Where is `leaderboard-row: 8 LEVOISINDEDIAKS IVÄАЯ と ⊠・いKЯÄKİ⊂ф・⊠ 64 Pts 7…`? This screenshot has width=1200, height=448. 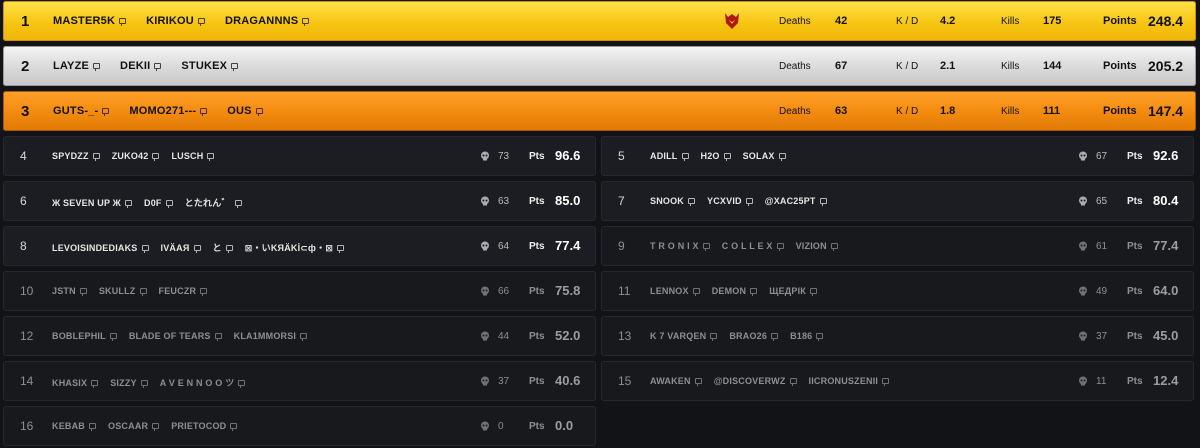 leaderboard-row: 8 LEVOISINDEDIAKS IVÄАЯ と ⊠・いKЯÄKİ⊂ф・⊠ 64 Pts 7… is located at coordinates (299, 246).